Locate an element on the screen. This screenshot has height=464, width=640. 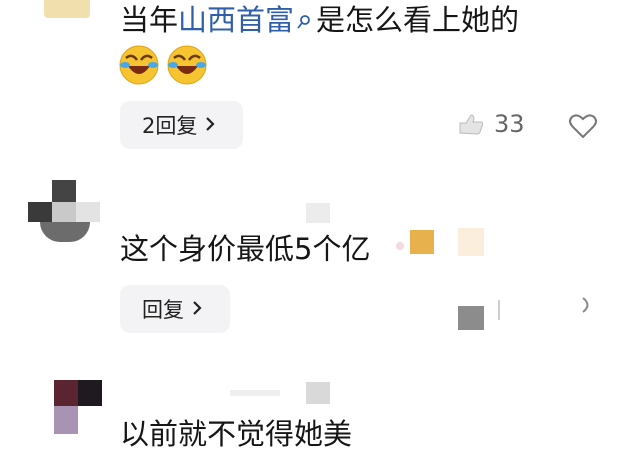
comment-text: 以前就不觉得她美 is located at coordinates (236, 434).